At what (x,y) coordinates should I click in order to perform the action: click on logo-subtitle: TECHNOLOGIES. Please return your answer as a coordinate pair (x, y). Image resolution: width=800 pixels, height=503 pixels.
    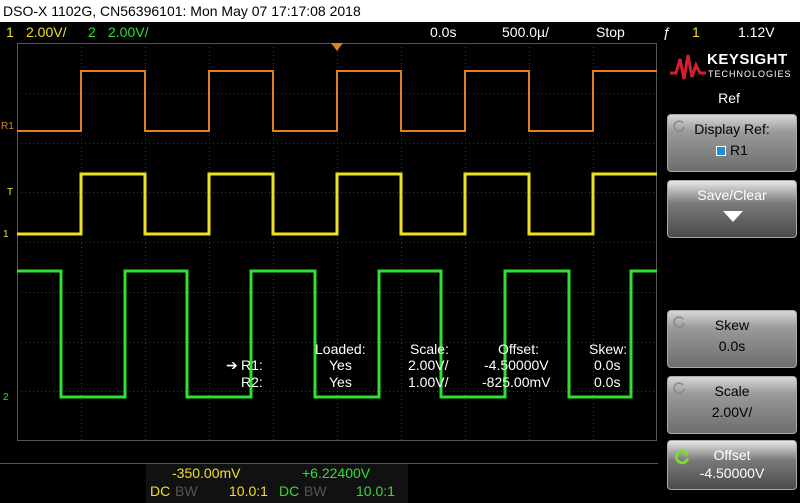
    Looking at the image, I should click on (750, 74).